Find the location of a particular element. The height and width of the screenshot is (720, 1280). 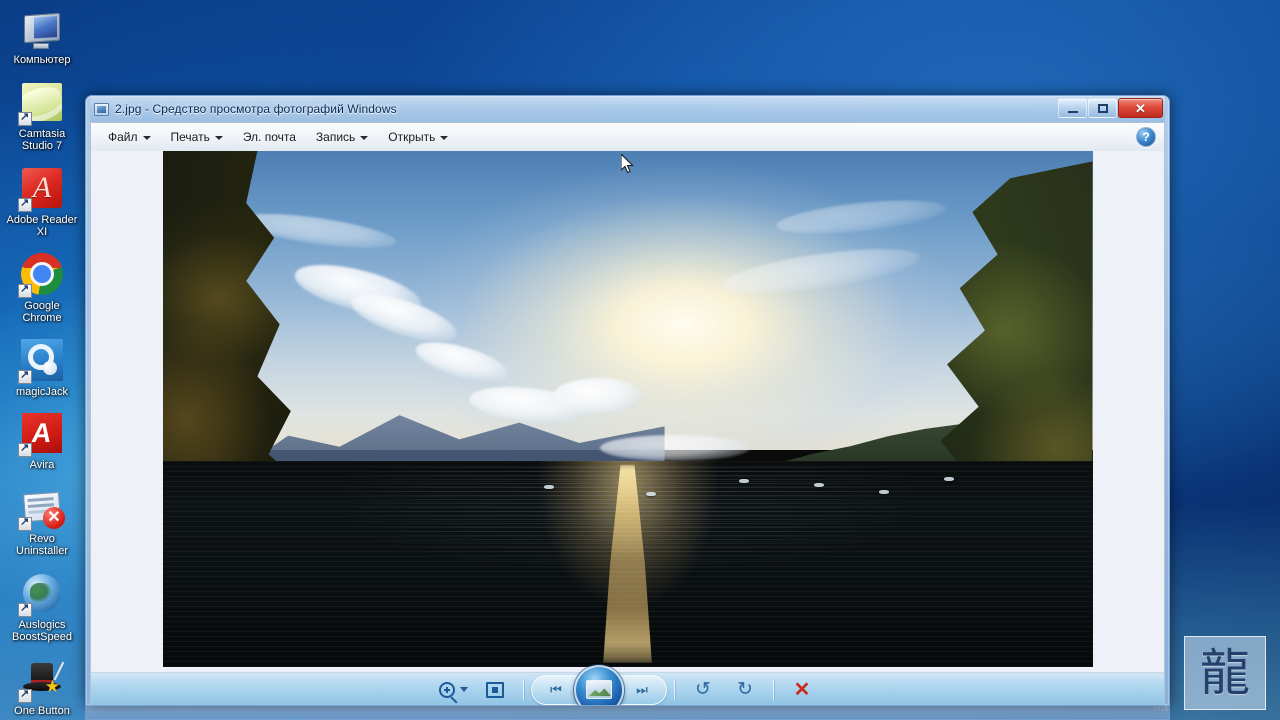

navigation-group: ⏮ ⏭ is located at coordinates (599, 684).